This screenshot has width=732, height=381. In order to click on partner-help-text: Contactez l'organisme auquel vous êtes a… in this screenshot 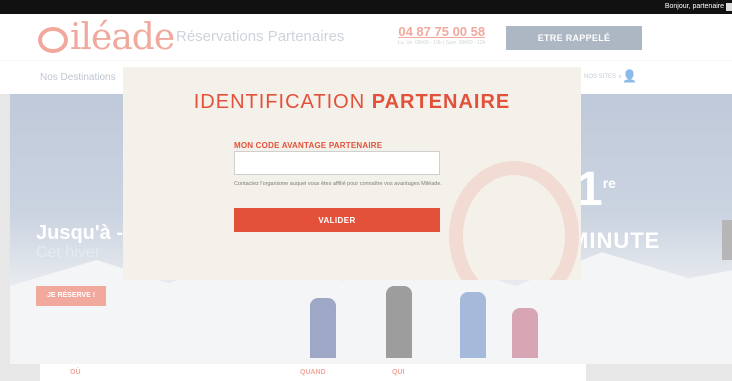, I will do `click(338, 184)`.